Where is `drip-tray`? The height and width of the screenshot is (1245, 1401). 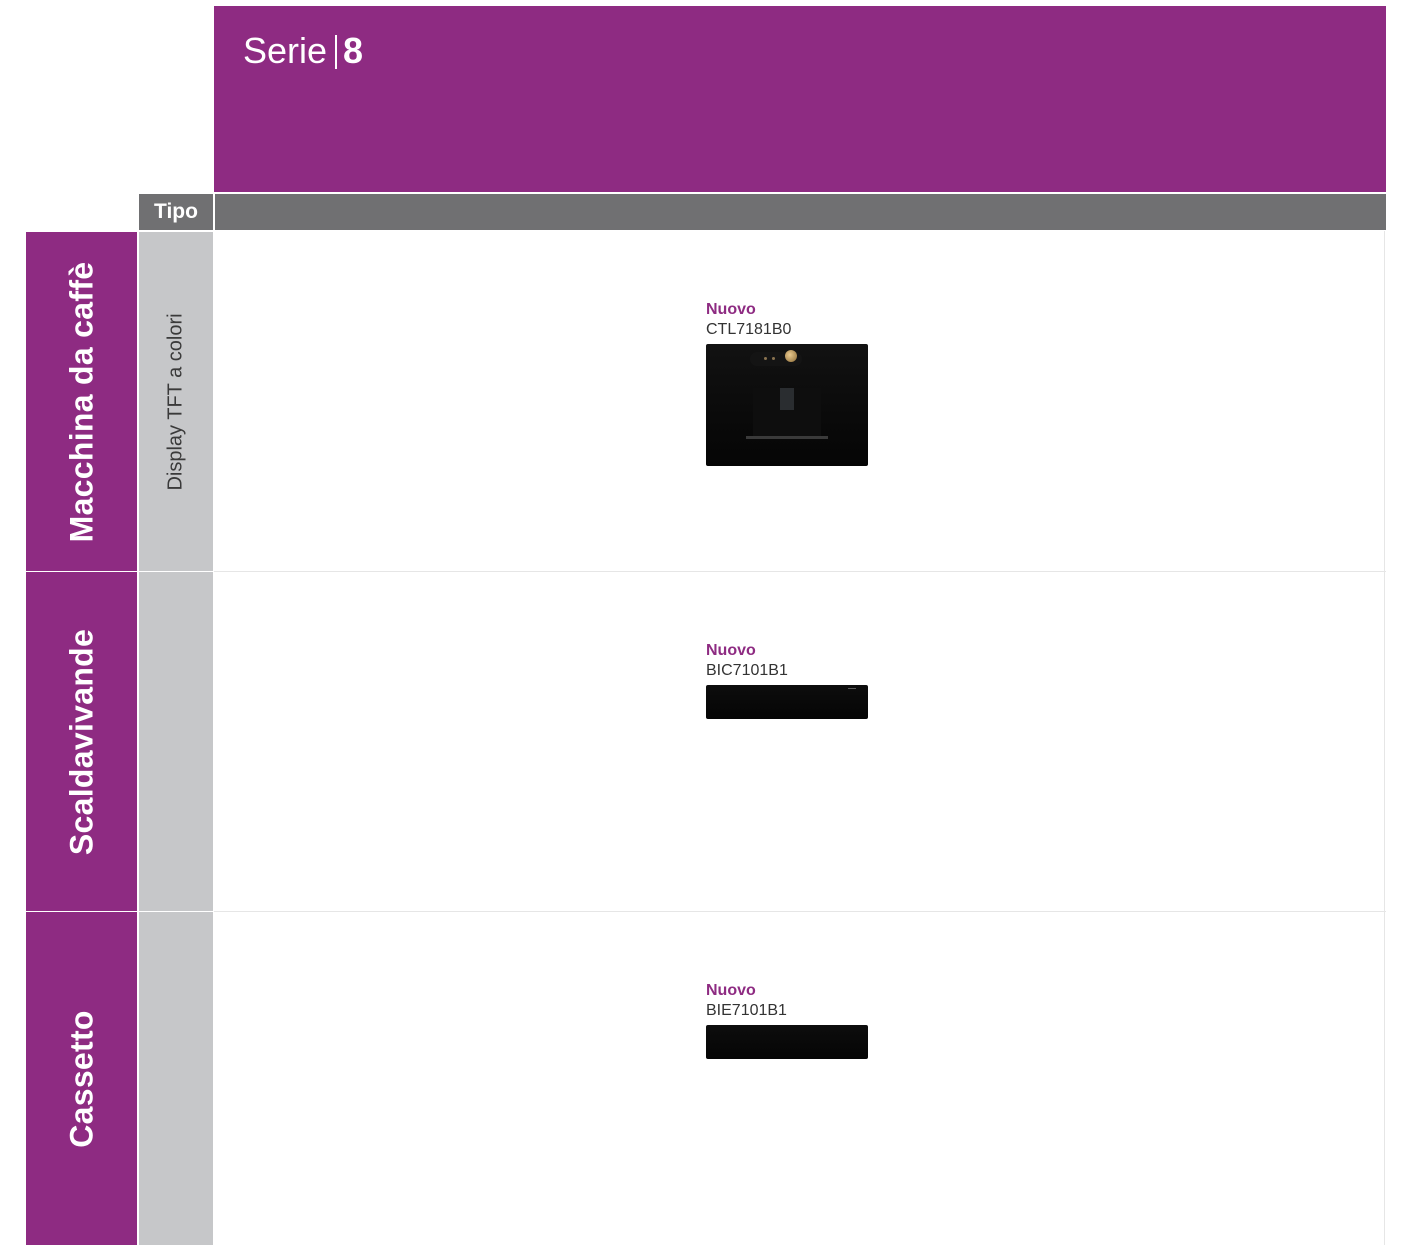 drip-tray is located at coordinates (787, 437).